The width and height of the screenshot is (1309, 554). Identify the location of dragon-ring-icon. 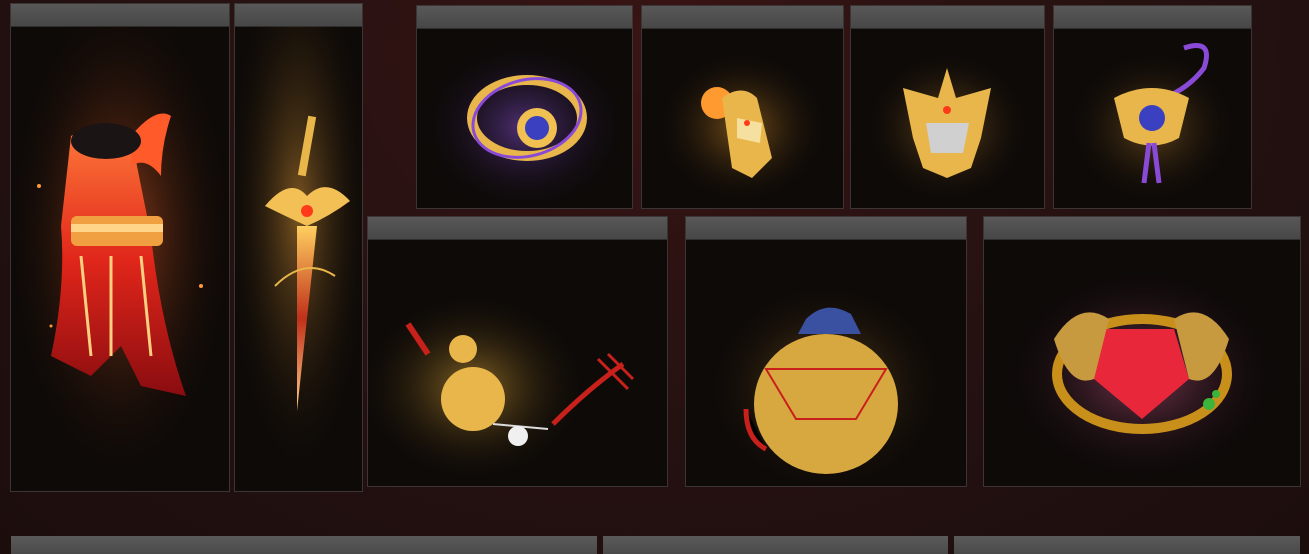
(1142, 362).